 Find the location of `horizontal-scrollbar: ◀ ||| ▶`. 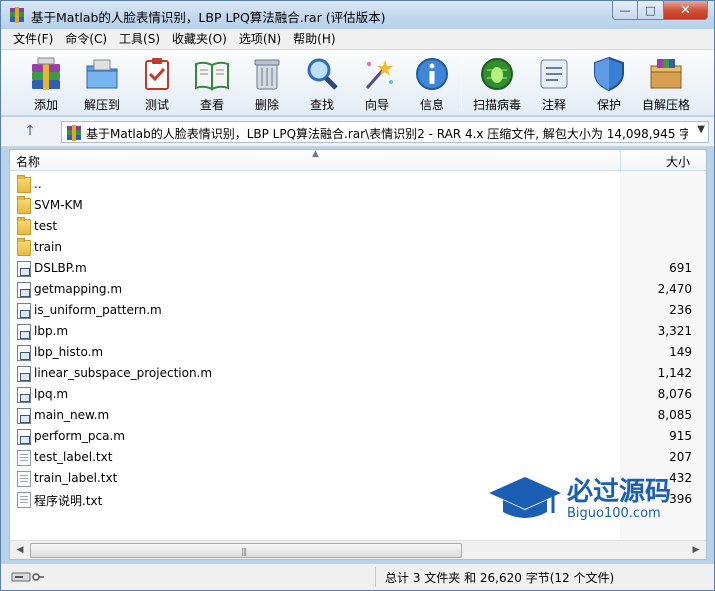

horizontal-scrollbar: ◀ ||| ▶ is located at coordinates (358, 549).